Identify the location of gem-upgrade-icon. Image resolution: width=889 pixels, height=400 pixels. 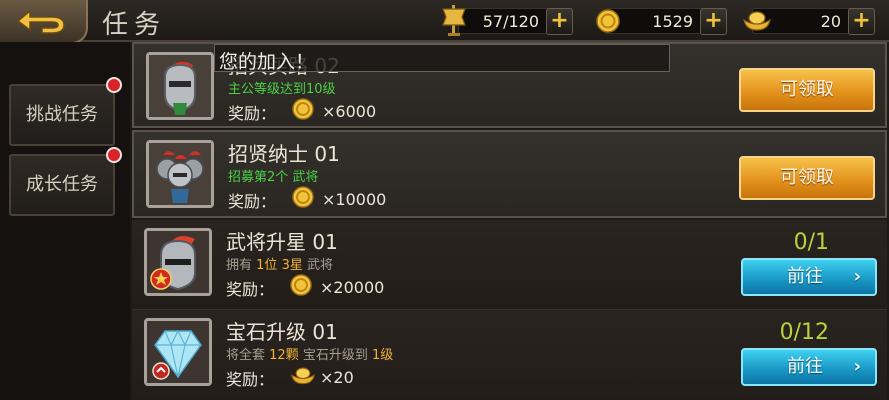
(178, 352).